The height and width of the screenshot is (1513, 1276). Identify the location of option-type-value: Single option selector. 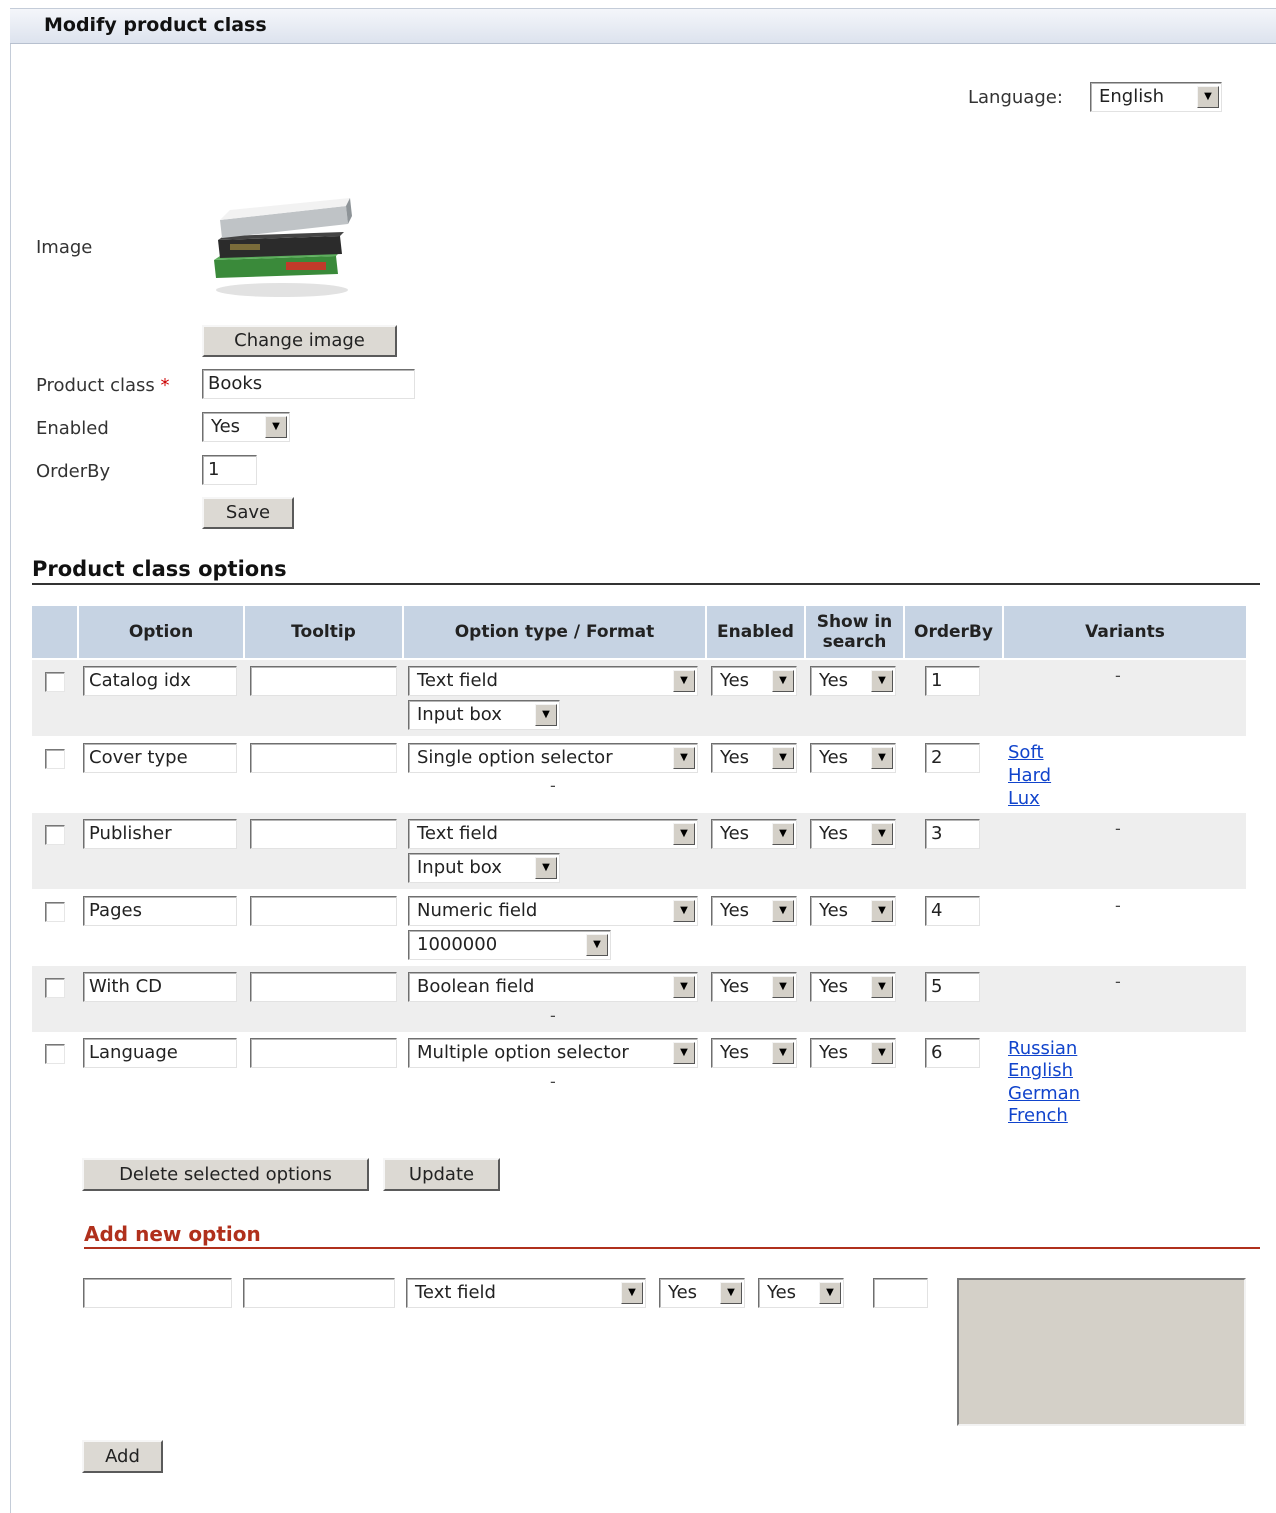
(515, 757).